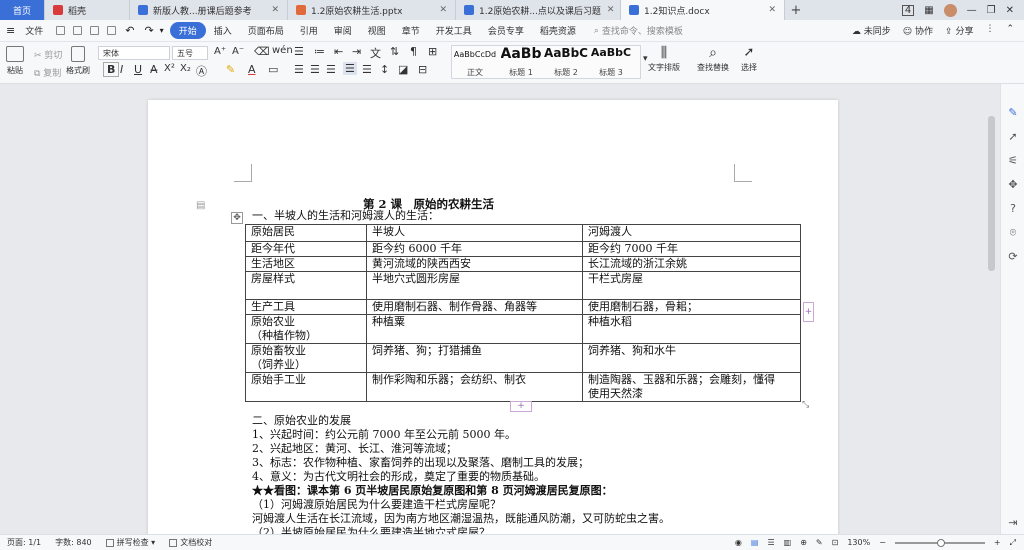  I want to click on shapes-icon: ✥, so click(1013, 185).